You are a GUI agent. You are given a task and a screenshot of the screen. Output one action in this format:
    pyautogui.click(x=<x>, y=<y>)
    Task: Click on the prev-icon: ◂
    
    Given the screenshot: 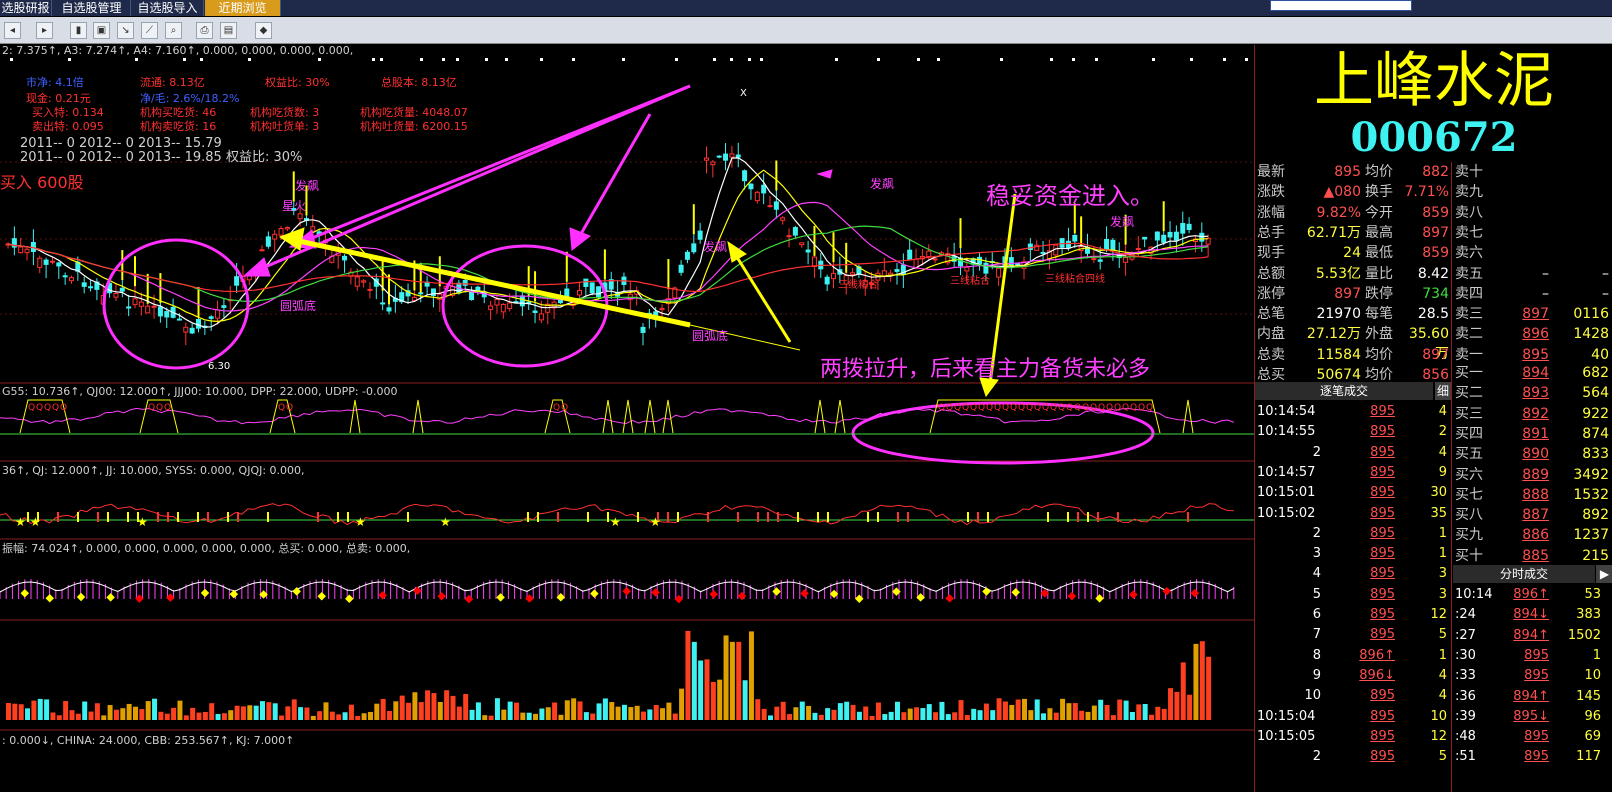 What is the action you would take?
    pyautogui.click(x=12, y=30)
    